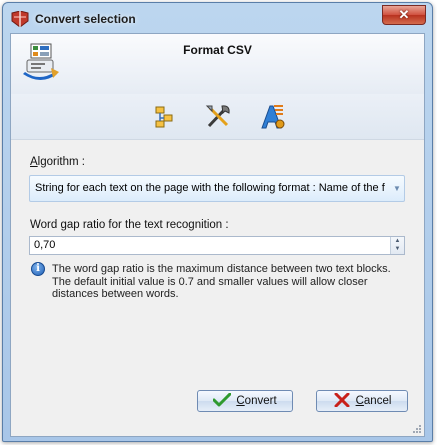 The height and width of the screenshot is (445, 437). Describe the element at coordinates (397, 249) in the screenshot. I see `spin-down-icon: ▼` at that location.